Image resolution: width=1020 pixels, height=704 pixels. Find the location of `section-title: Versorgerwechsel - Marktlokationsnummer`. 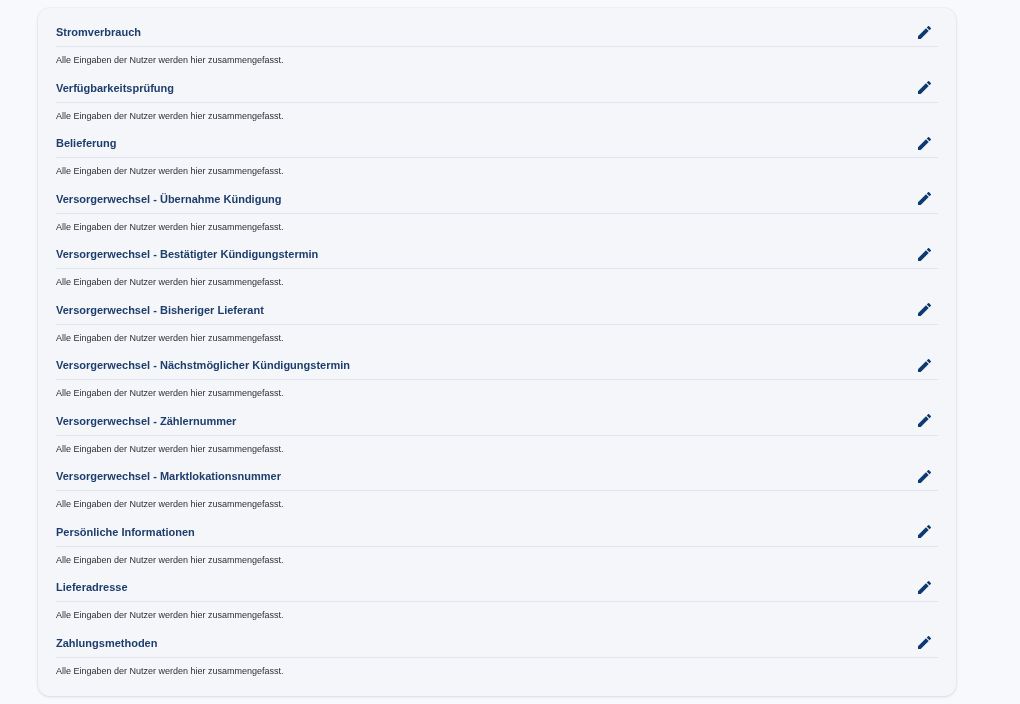

section-title: Versorgerwechsel - Marktlokationsnummer is located at coordinates (168, 476).